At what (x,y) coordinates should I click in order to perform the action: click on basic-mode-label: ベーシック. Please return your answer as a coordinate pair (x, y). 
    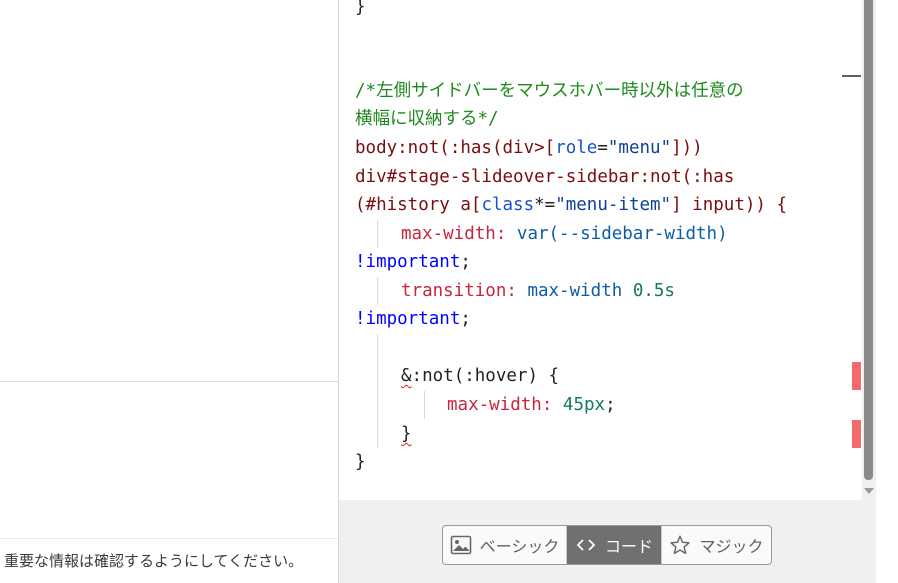
    Looking at the image, I should click on (519, 546).